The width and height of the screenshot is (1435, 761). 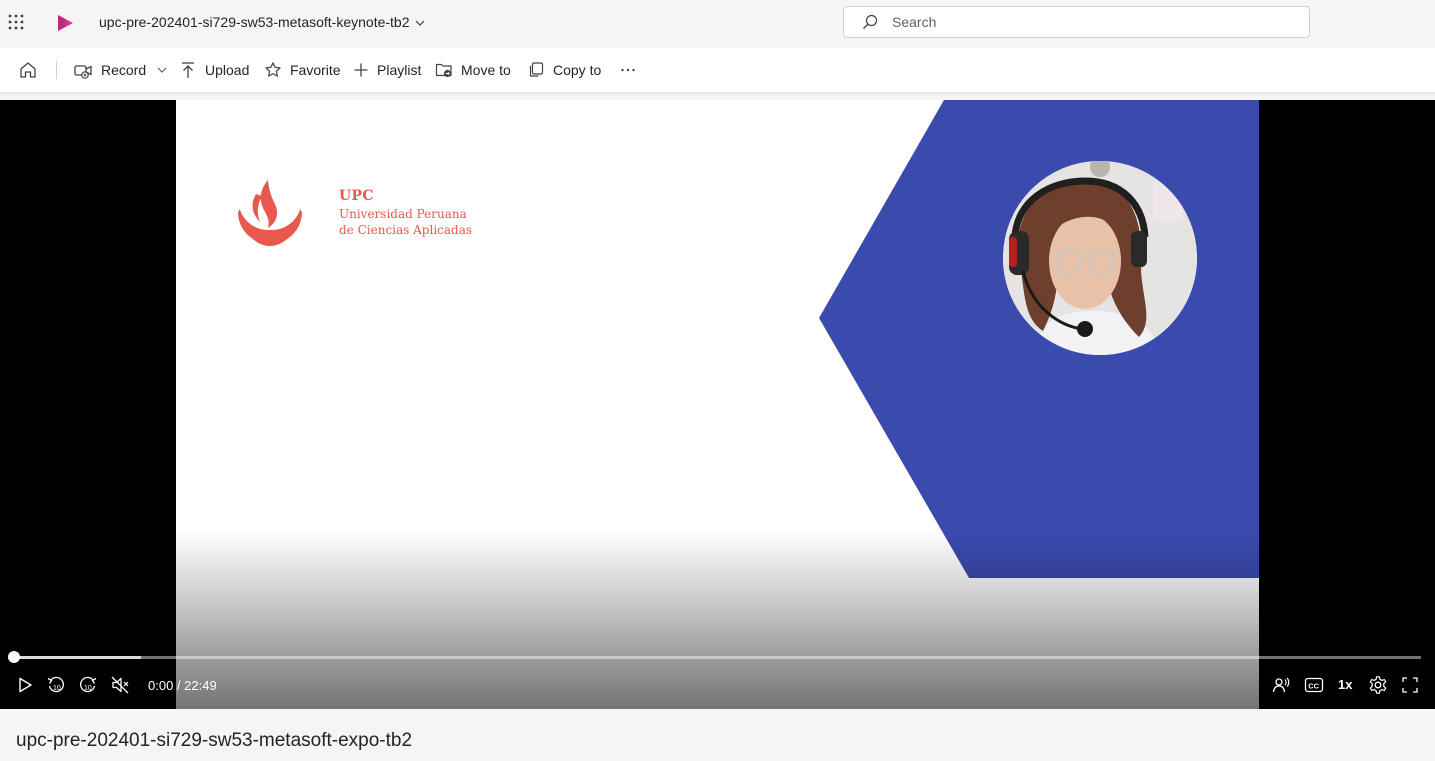 I want to click on seek-bar, so click(x=714, y=657).